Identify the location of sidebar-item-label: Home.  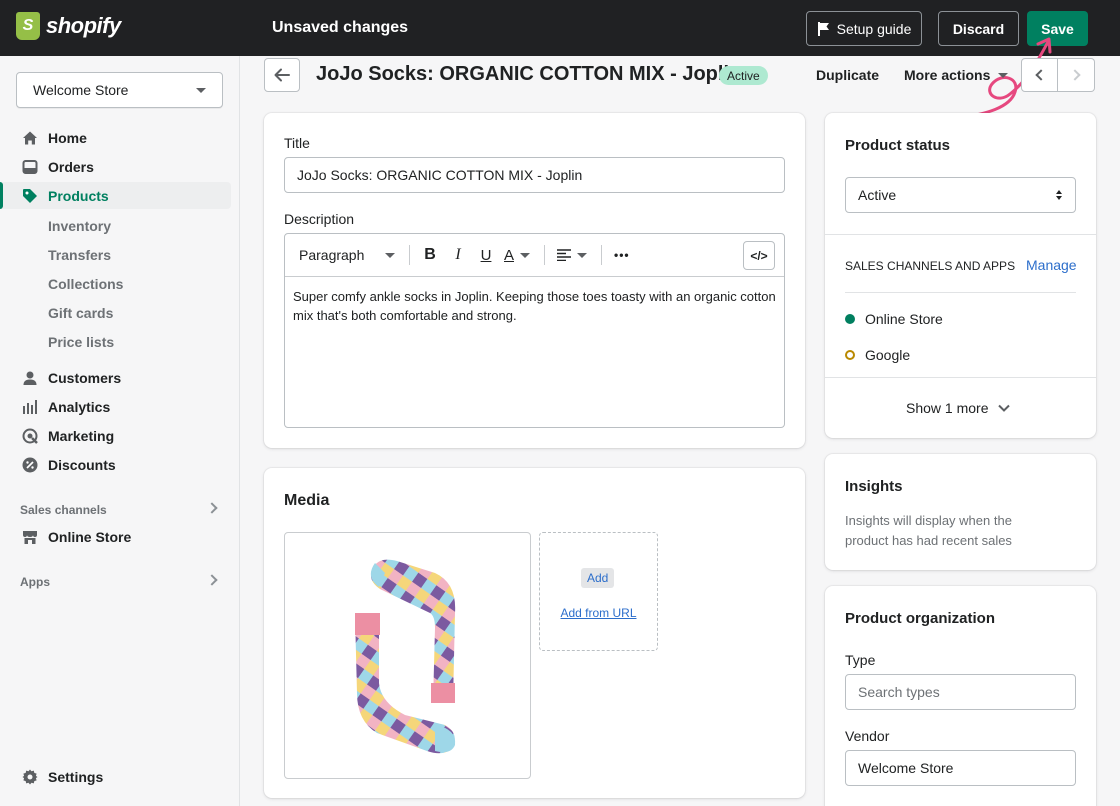
(67, 137).